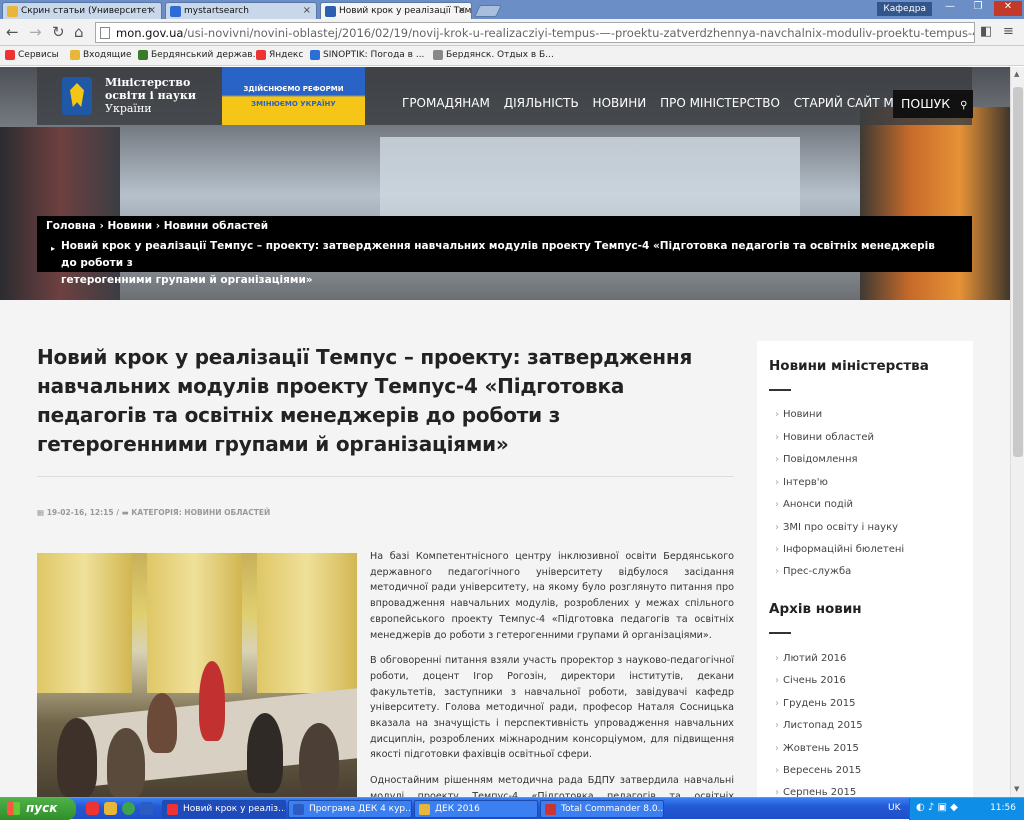  I want to click on article-photo, so click(197, 675).